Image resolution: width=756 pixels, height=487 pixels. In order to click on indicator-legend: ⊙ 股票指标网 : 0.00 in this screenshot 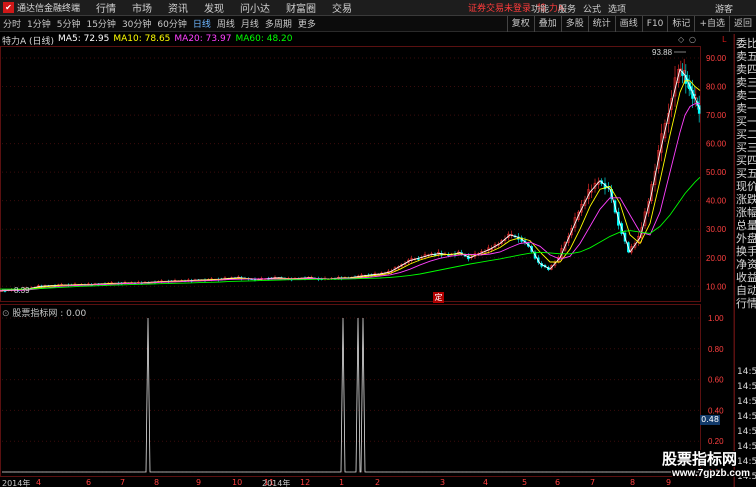, I will do `click(44, 312)`.